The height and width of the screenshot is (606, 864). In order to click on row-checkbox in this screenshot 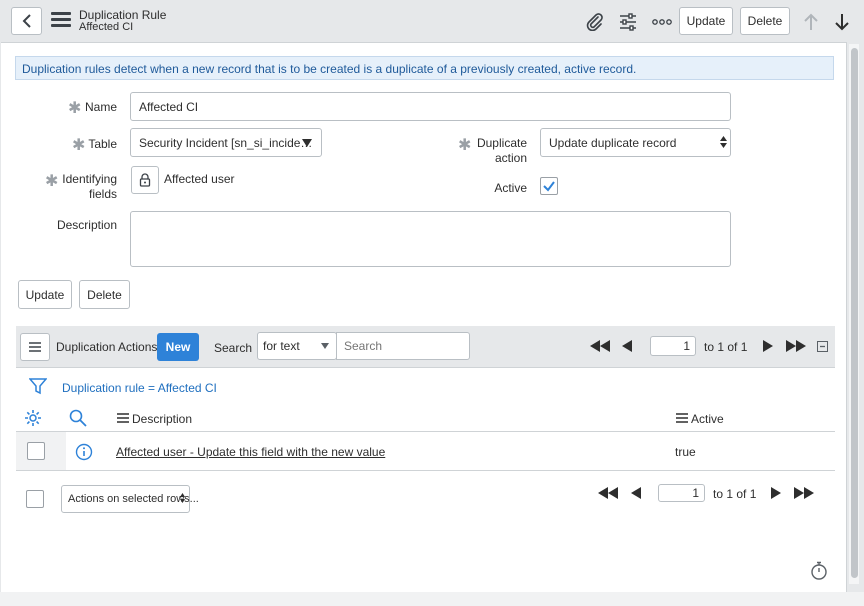, I will do `click(36, 451)`.